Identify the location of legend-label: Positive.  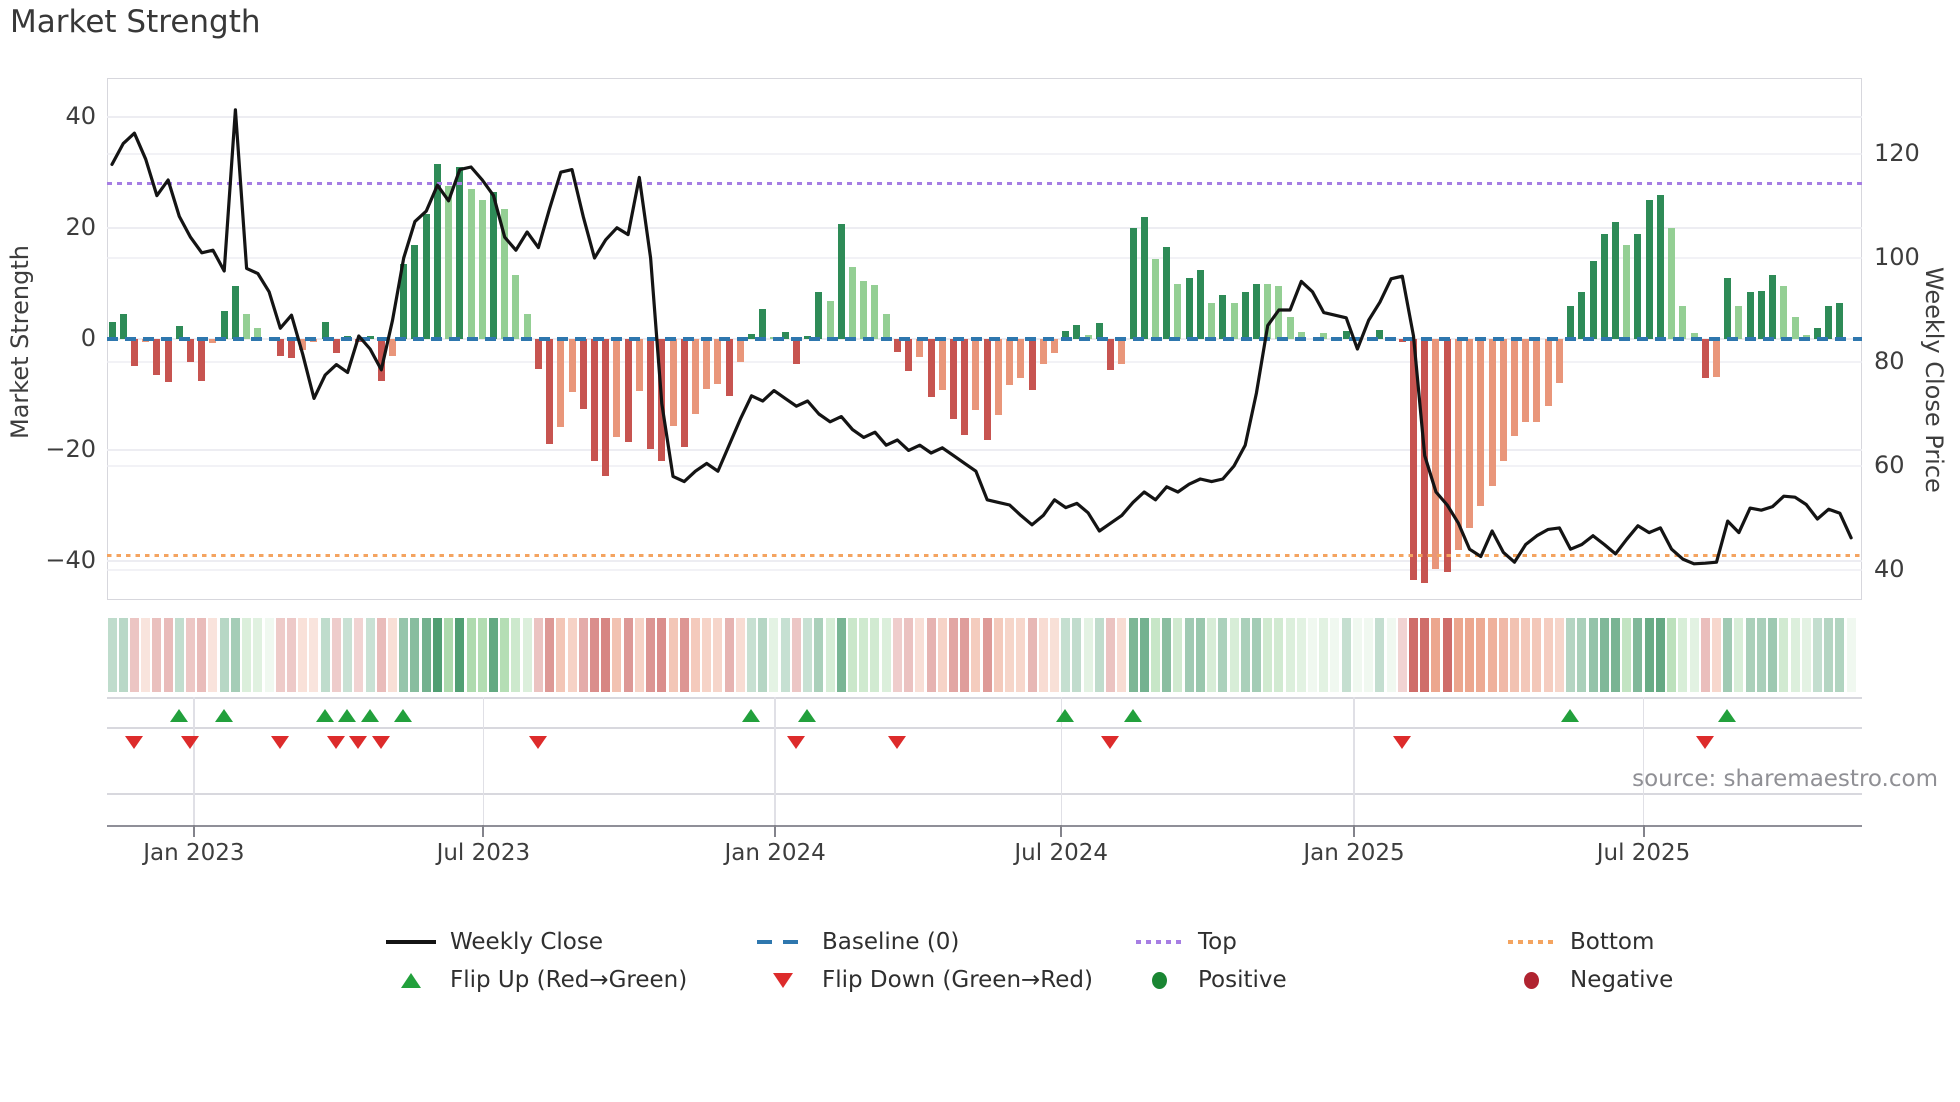
(1242, 980).